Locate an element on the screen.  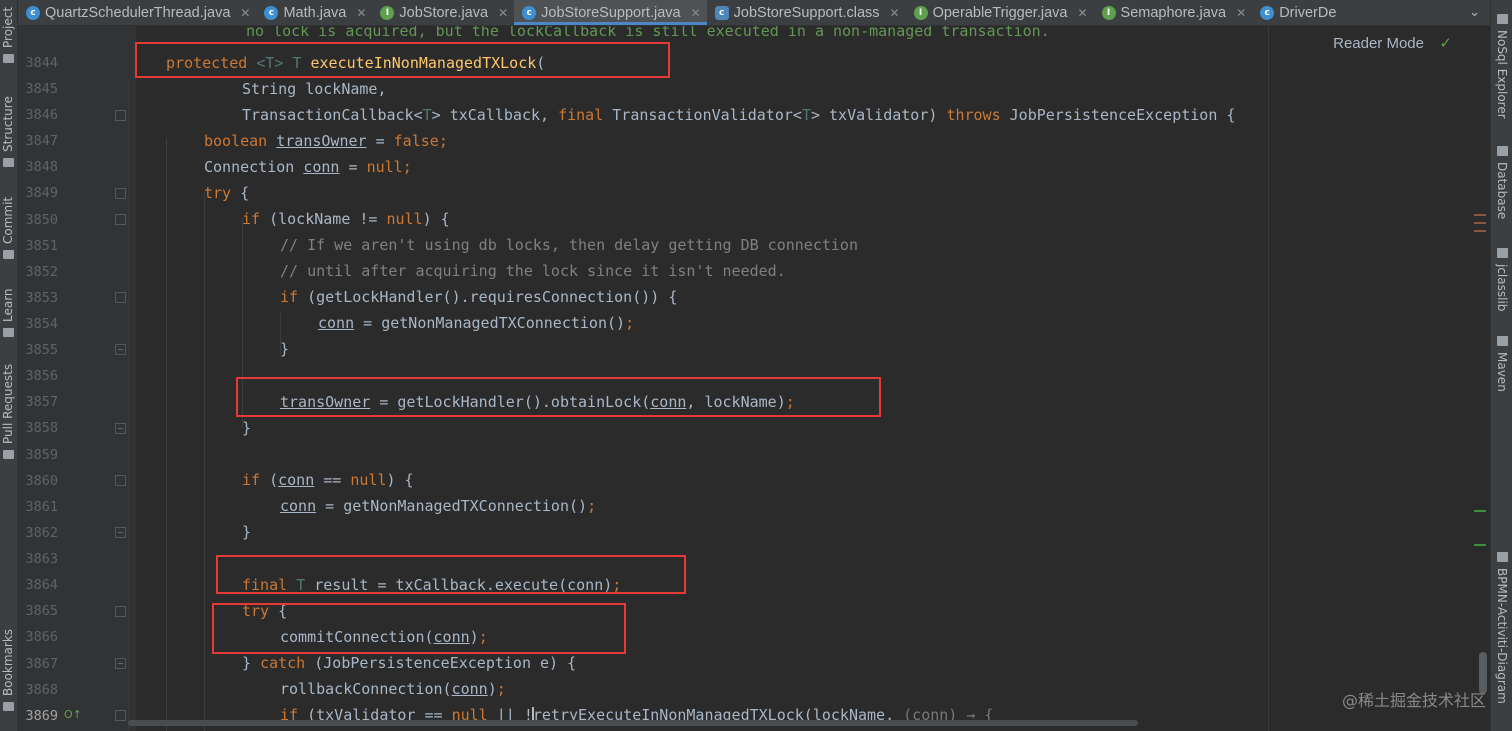
tab-operable-trigger: I OperableTrigger.java ✕ is located at coordinates (1000, 12).